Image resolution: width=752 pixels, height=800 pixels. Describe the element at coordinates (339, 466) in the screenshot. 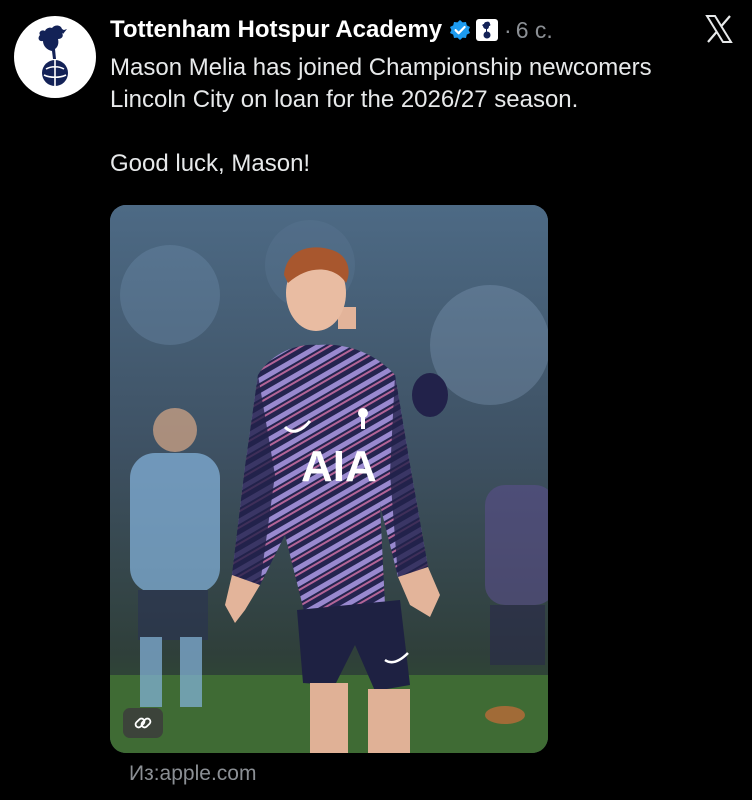

I see `shirt-sponsor: AIA` at that location.